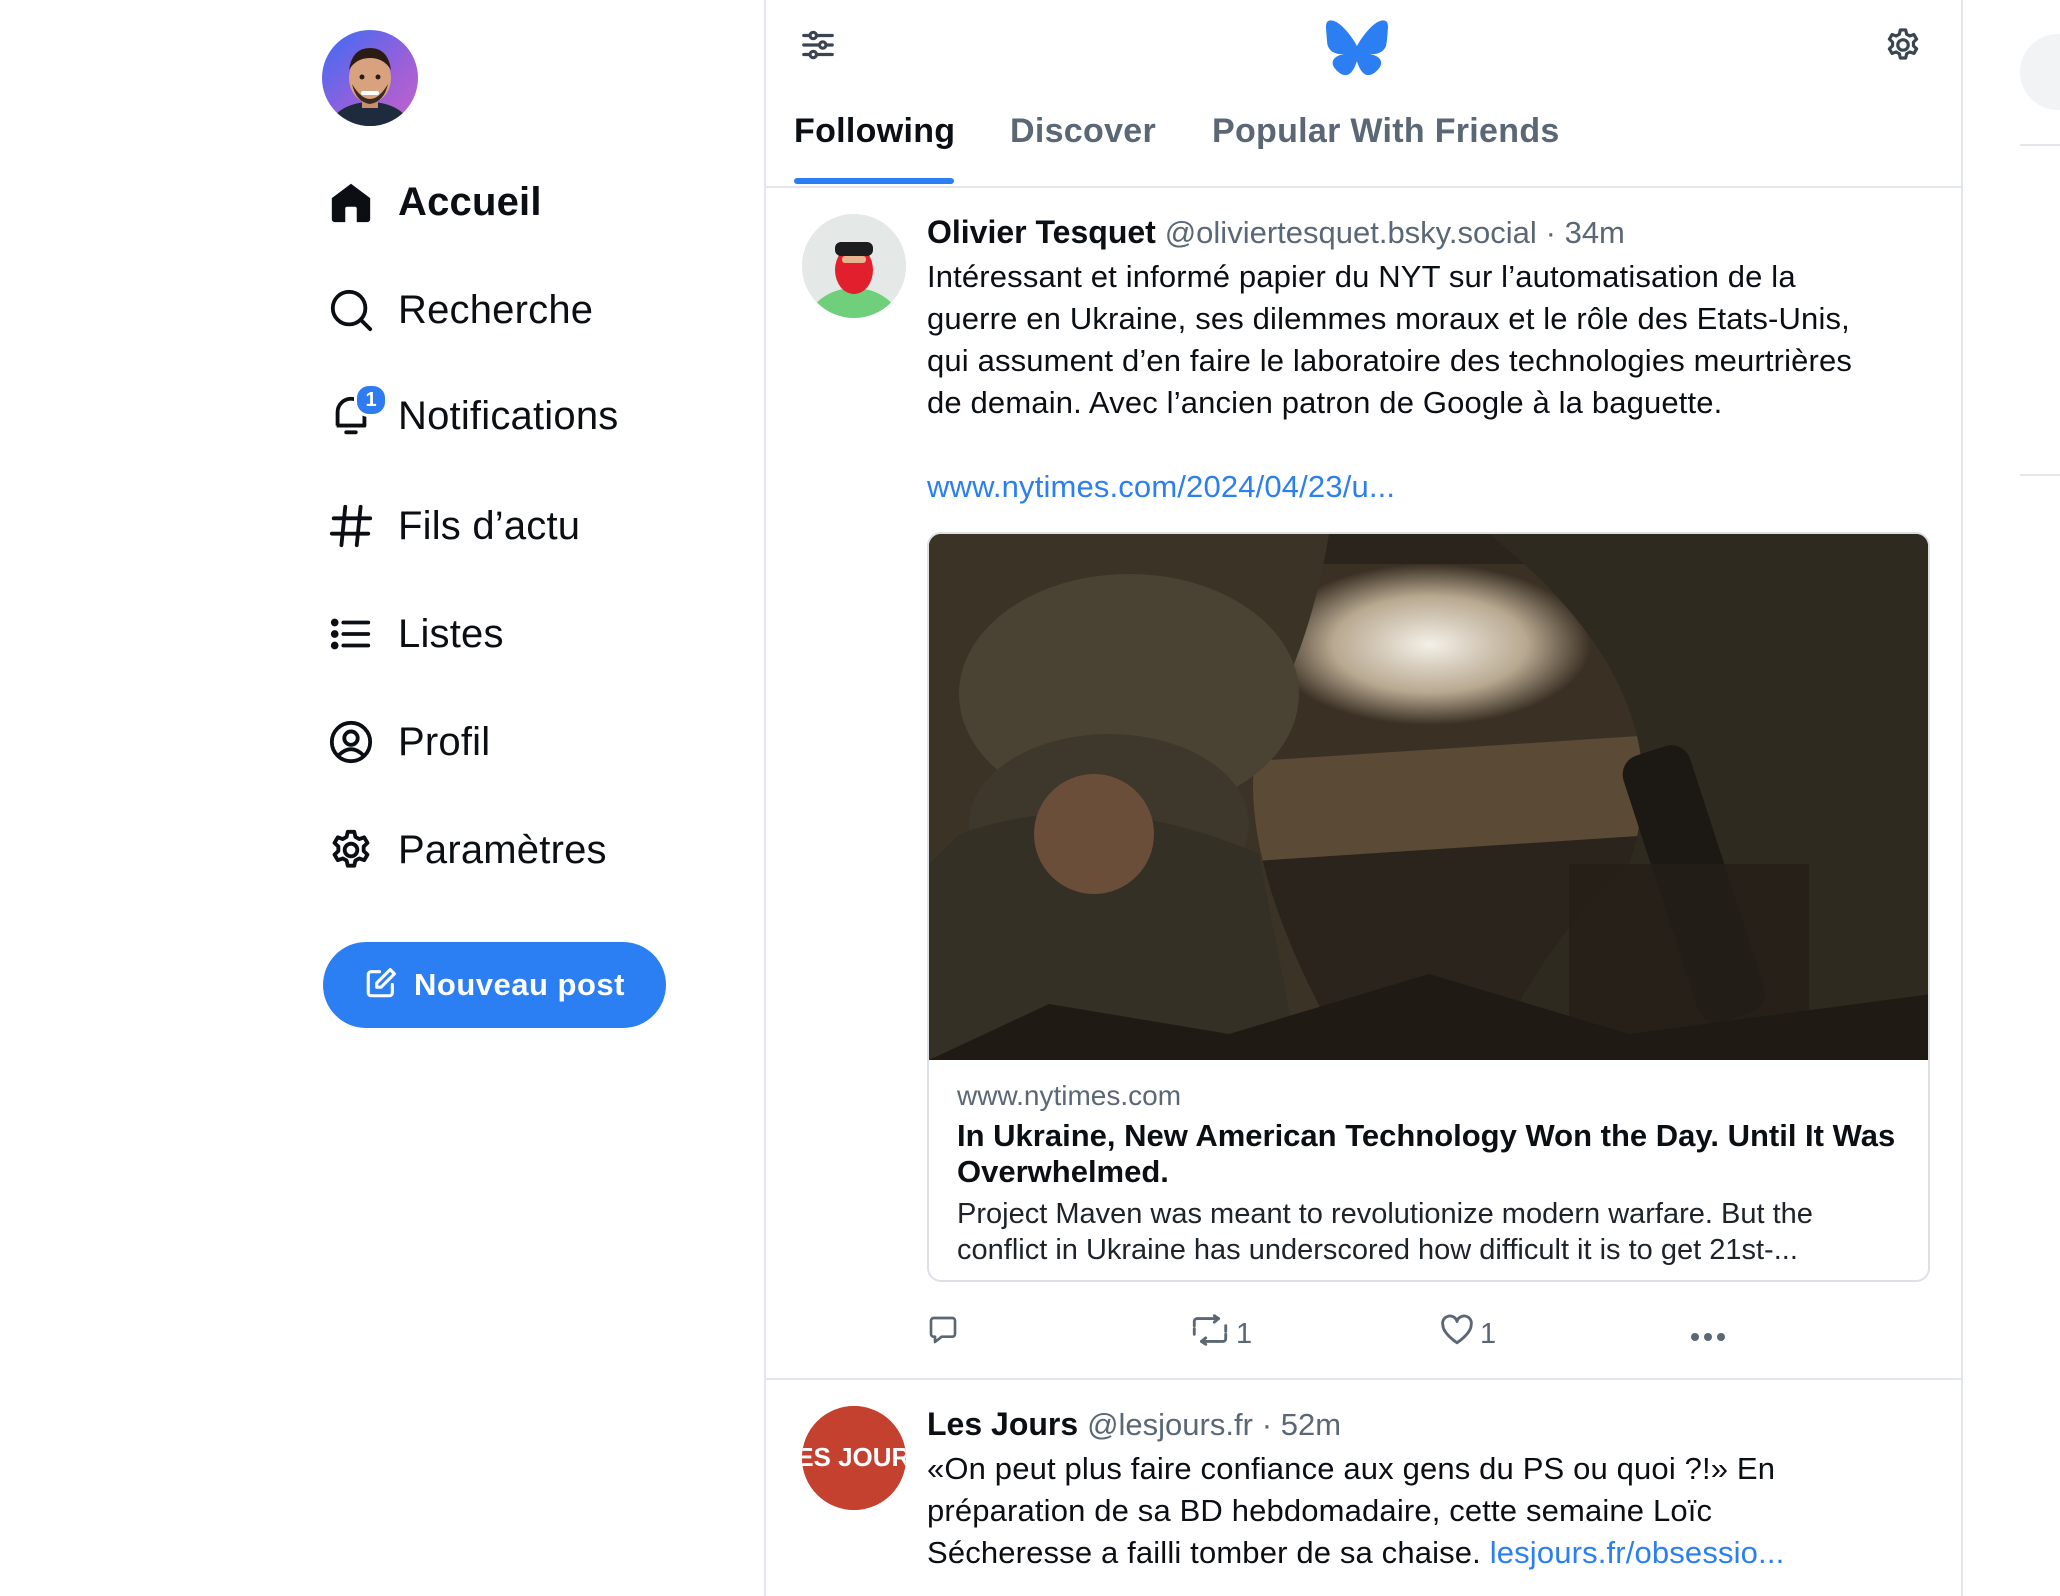 This screenshot has height=1596, width=2060. What do you see at coordinates (874, 181) in the screenshot?
I see `active-tab-indicator` at bounding box center [874, 181].